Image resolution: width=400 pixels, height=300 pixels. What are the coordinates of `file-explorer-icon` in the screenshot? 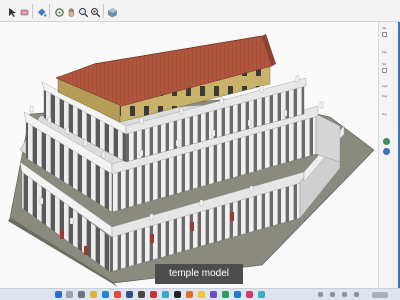 It's located at (93, 294).